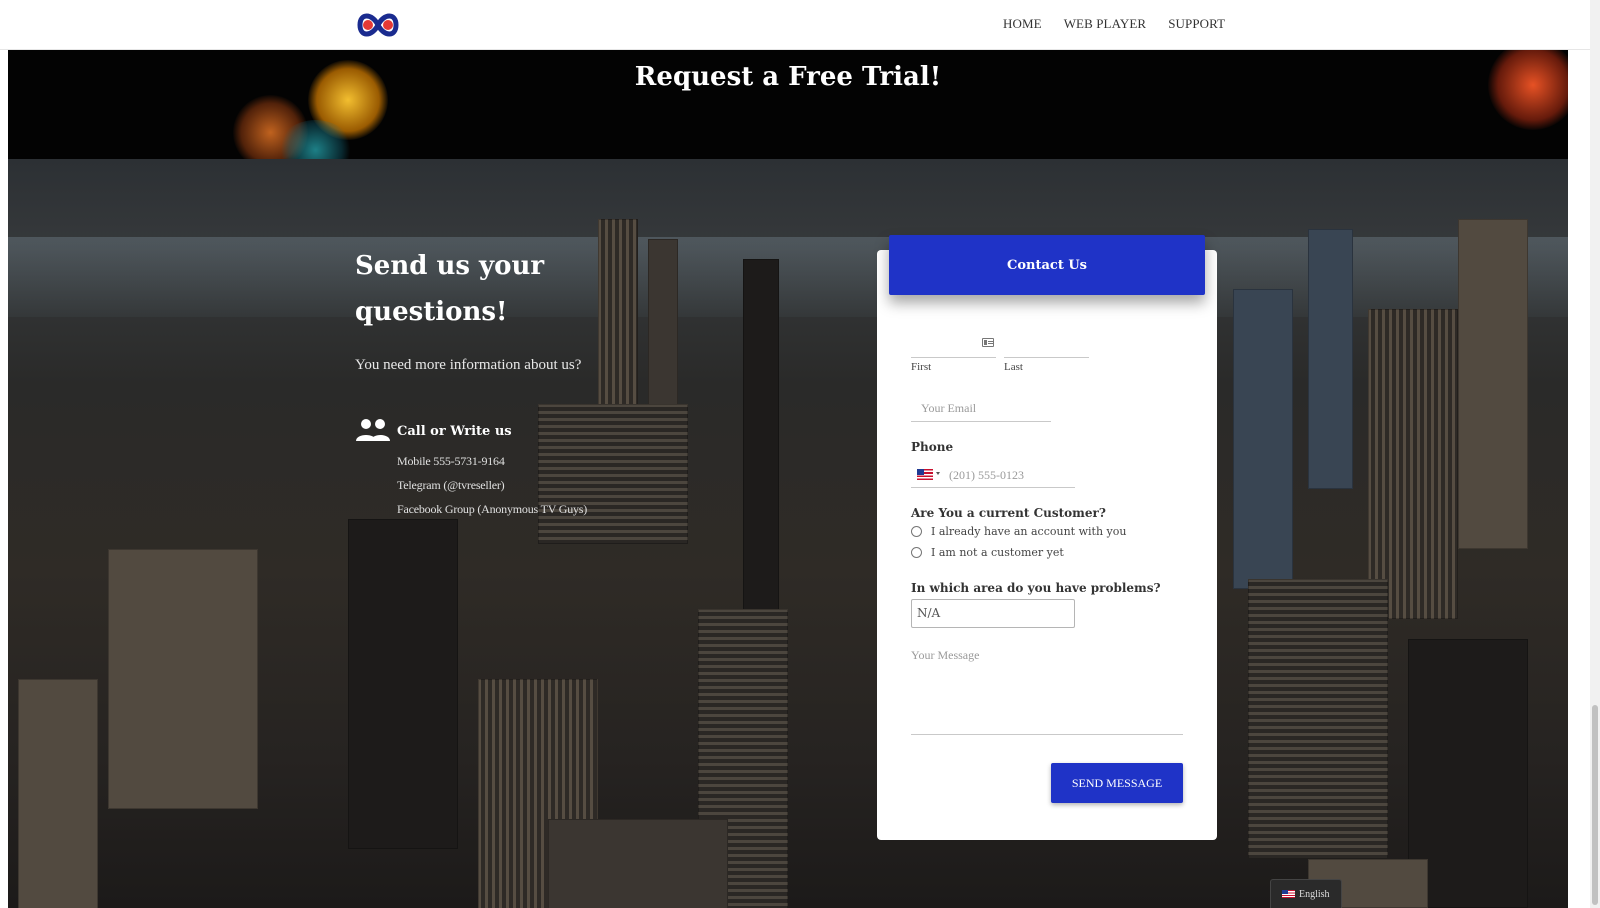 The image size is (1600, 908). Describe the element at coordinates (932, 447) in the screenshot. I see `phone-label: Phone` at that location.